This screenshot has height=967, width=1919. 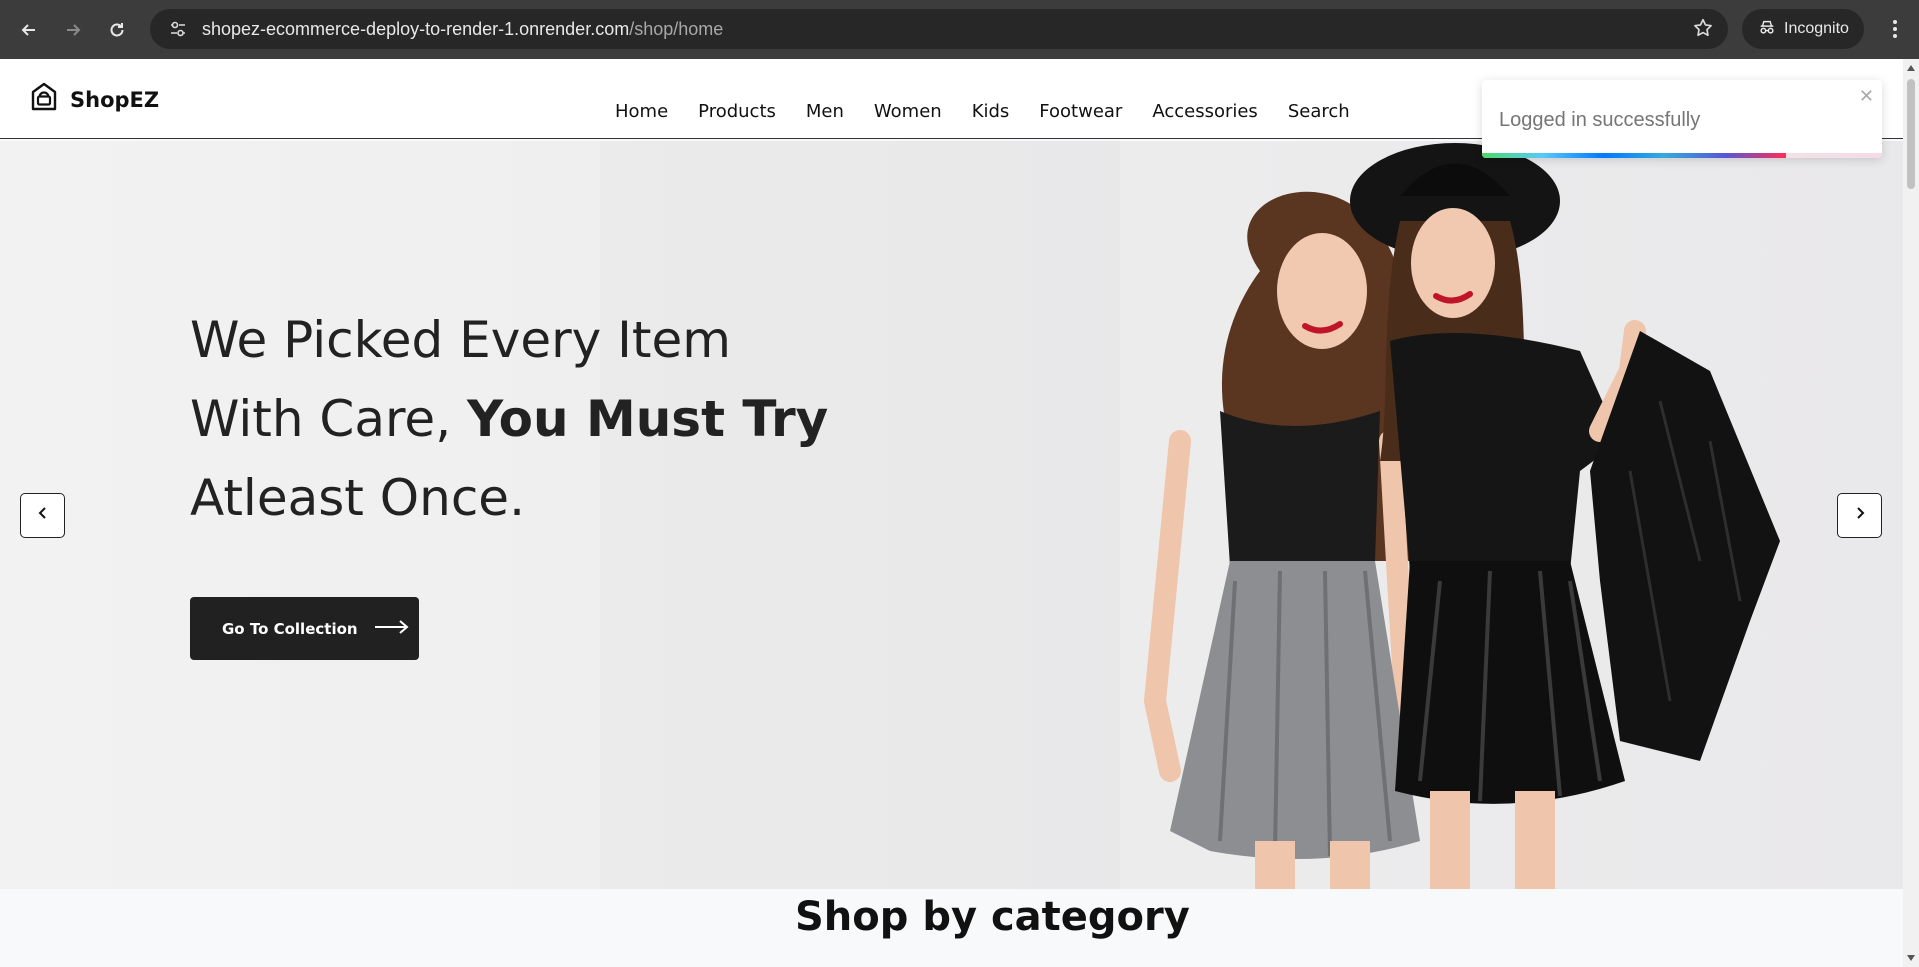 What do you see at coordinates (1319, 111) in the screenshot?
I see `menu-item-search: Search` at bounding box center [1319, 111].